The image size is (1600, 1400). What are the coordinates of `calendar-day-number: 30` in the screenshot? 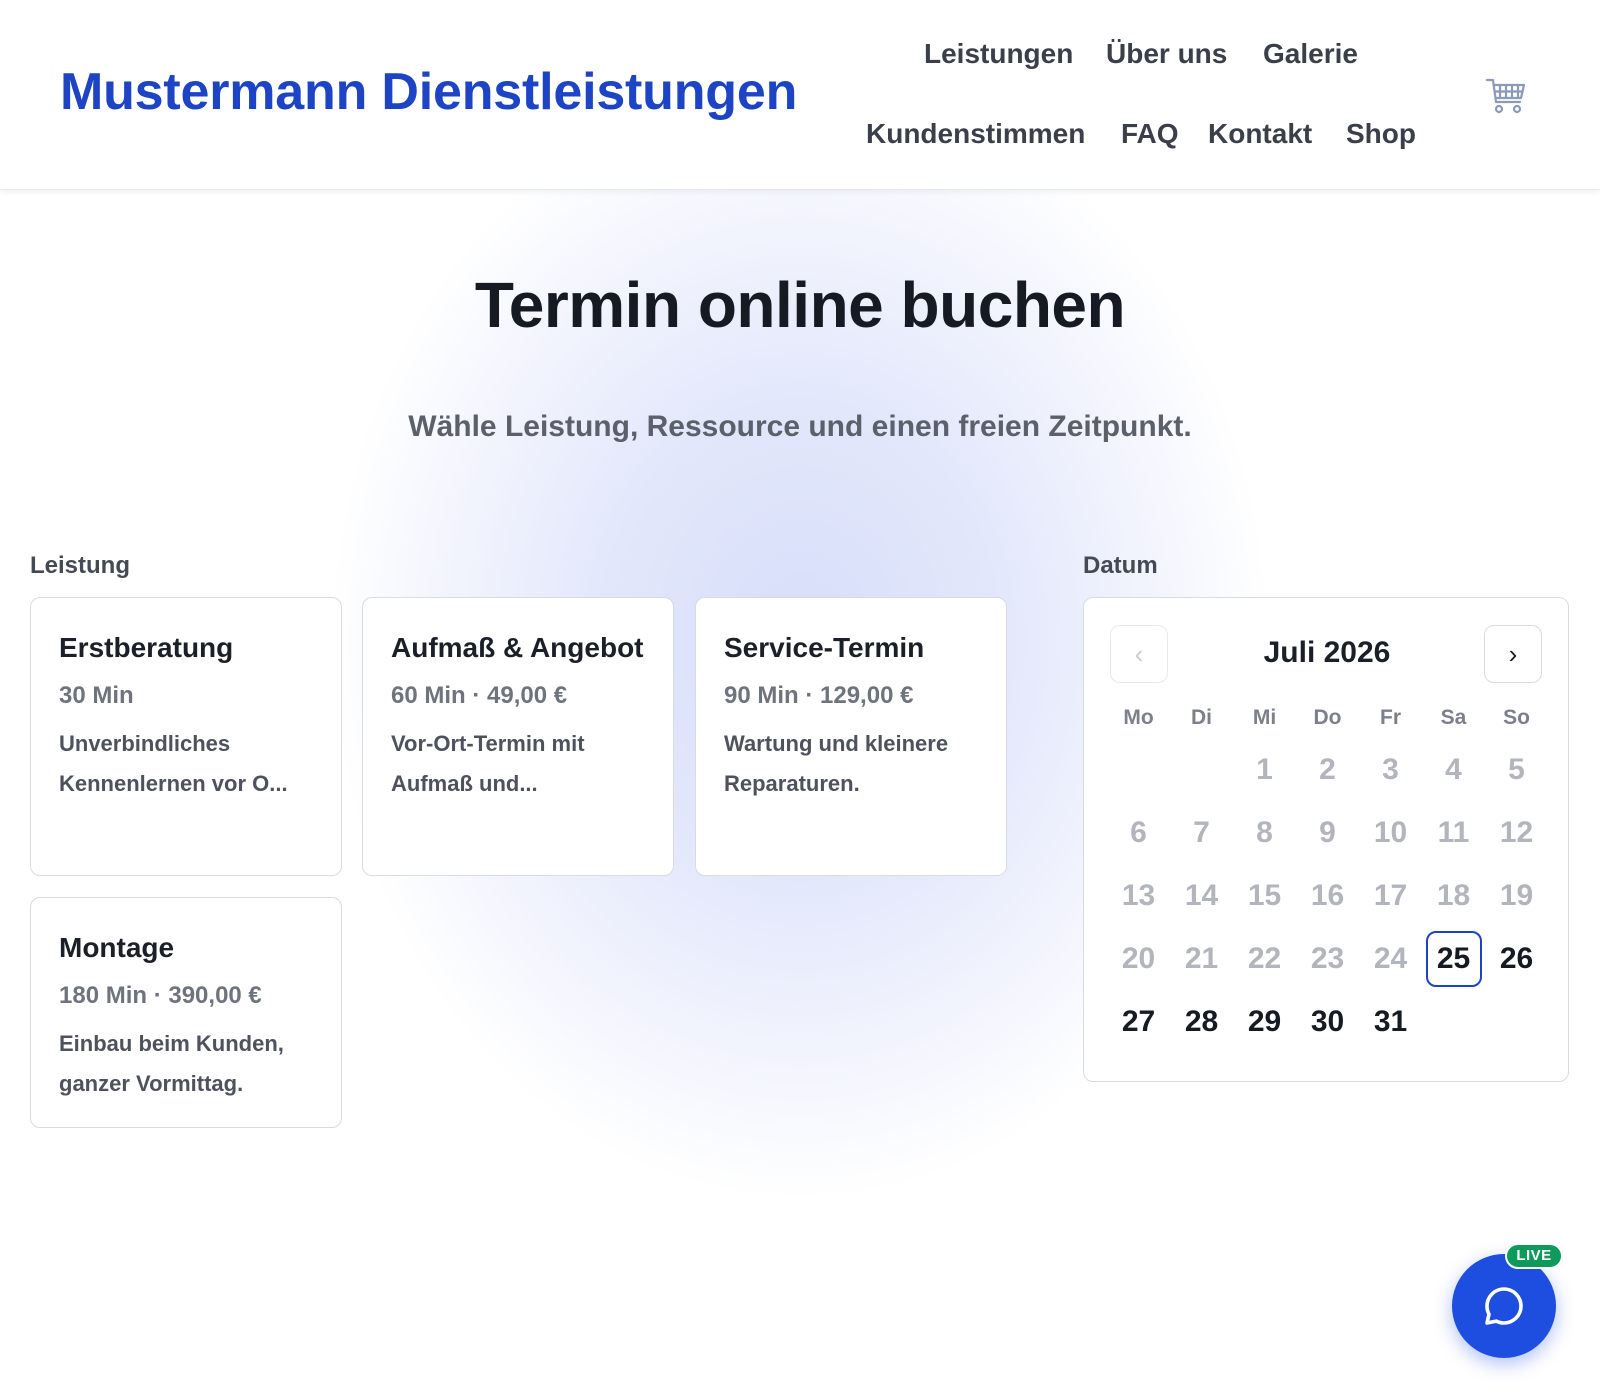 It's located at (1327, 1021).